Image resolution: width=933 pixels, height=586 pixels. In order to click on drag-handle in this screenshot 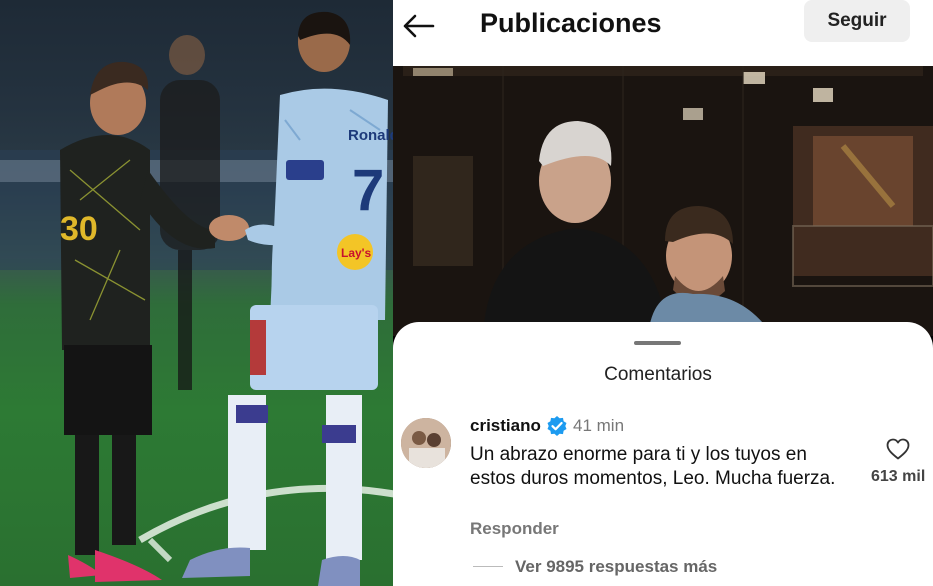, I will do `click(657, 343)`.